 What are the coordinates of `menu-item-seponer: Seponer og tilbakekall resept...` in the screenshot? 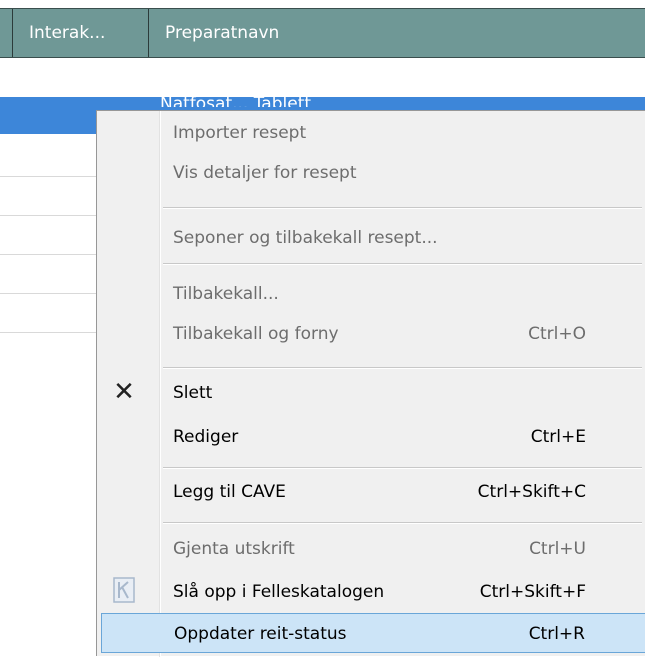 It's located at (373, 238).